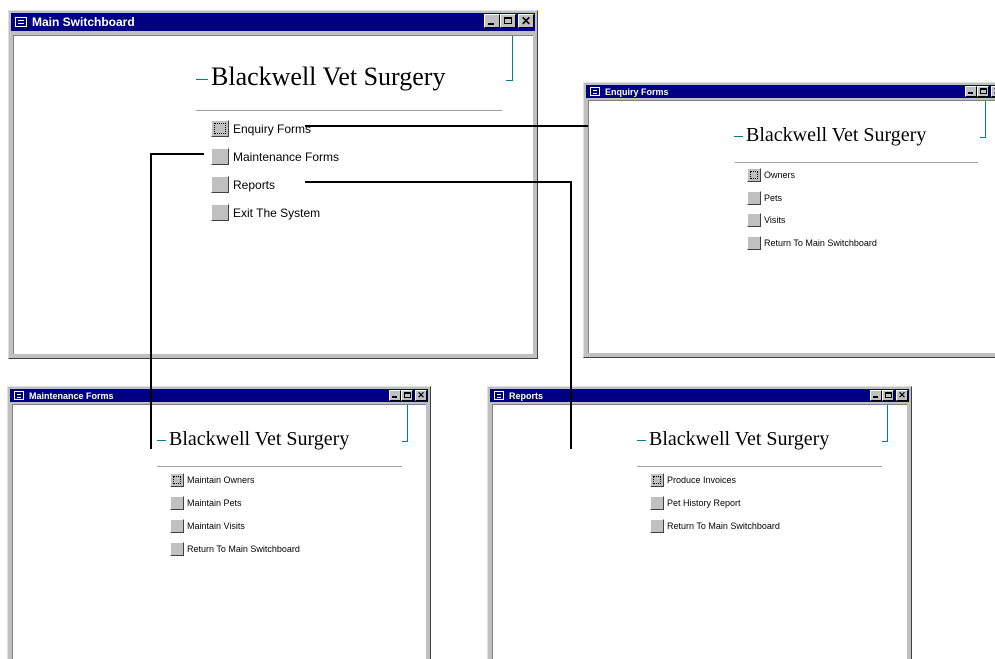 The width and height of the screenshot is (995, 659). What do you see at coordinates (221, 480) in the screenshot?
I see `item-label: Maintain Owners` at bounding box center [221, 480].